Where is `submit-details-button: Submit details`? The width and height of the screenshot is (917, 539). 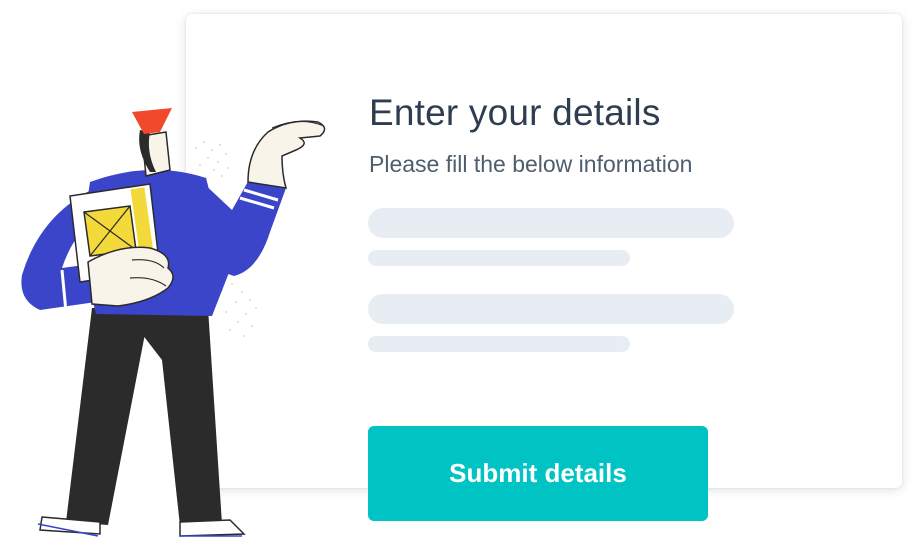 submit-details-button: Submit details is located at coordinates (538, 473).